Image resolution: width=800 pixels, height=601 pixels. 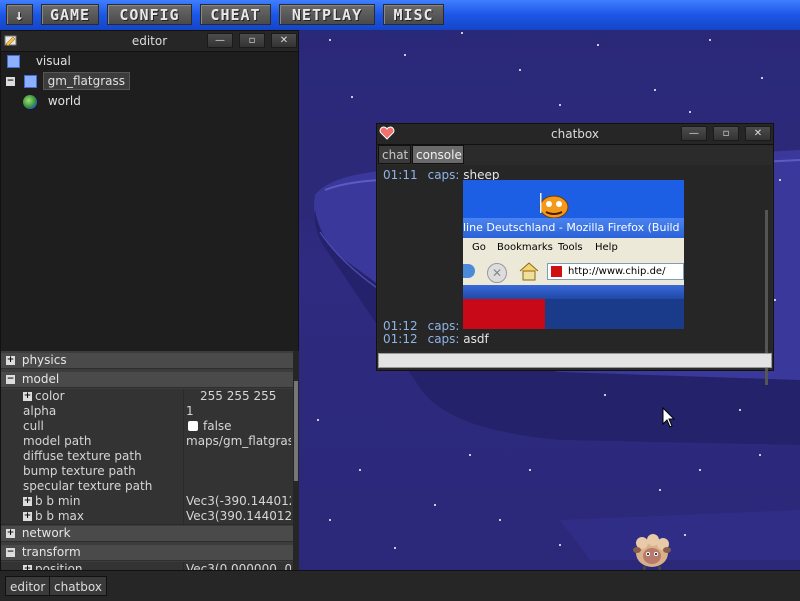 What do you see at coordinates (59, 566) in the screenshot?
I see `prop-key: position` at bounding box center [59, 566].